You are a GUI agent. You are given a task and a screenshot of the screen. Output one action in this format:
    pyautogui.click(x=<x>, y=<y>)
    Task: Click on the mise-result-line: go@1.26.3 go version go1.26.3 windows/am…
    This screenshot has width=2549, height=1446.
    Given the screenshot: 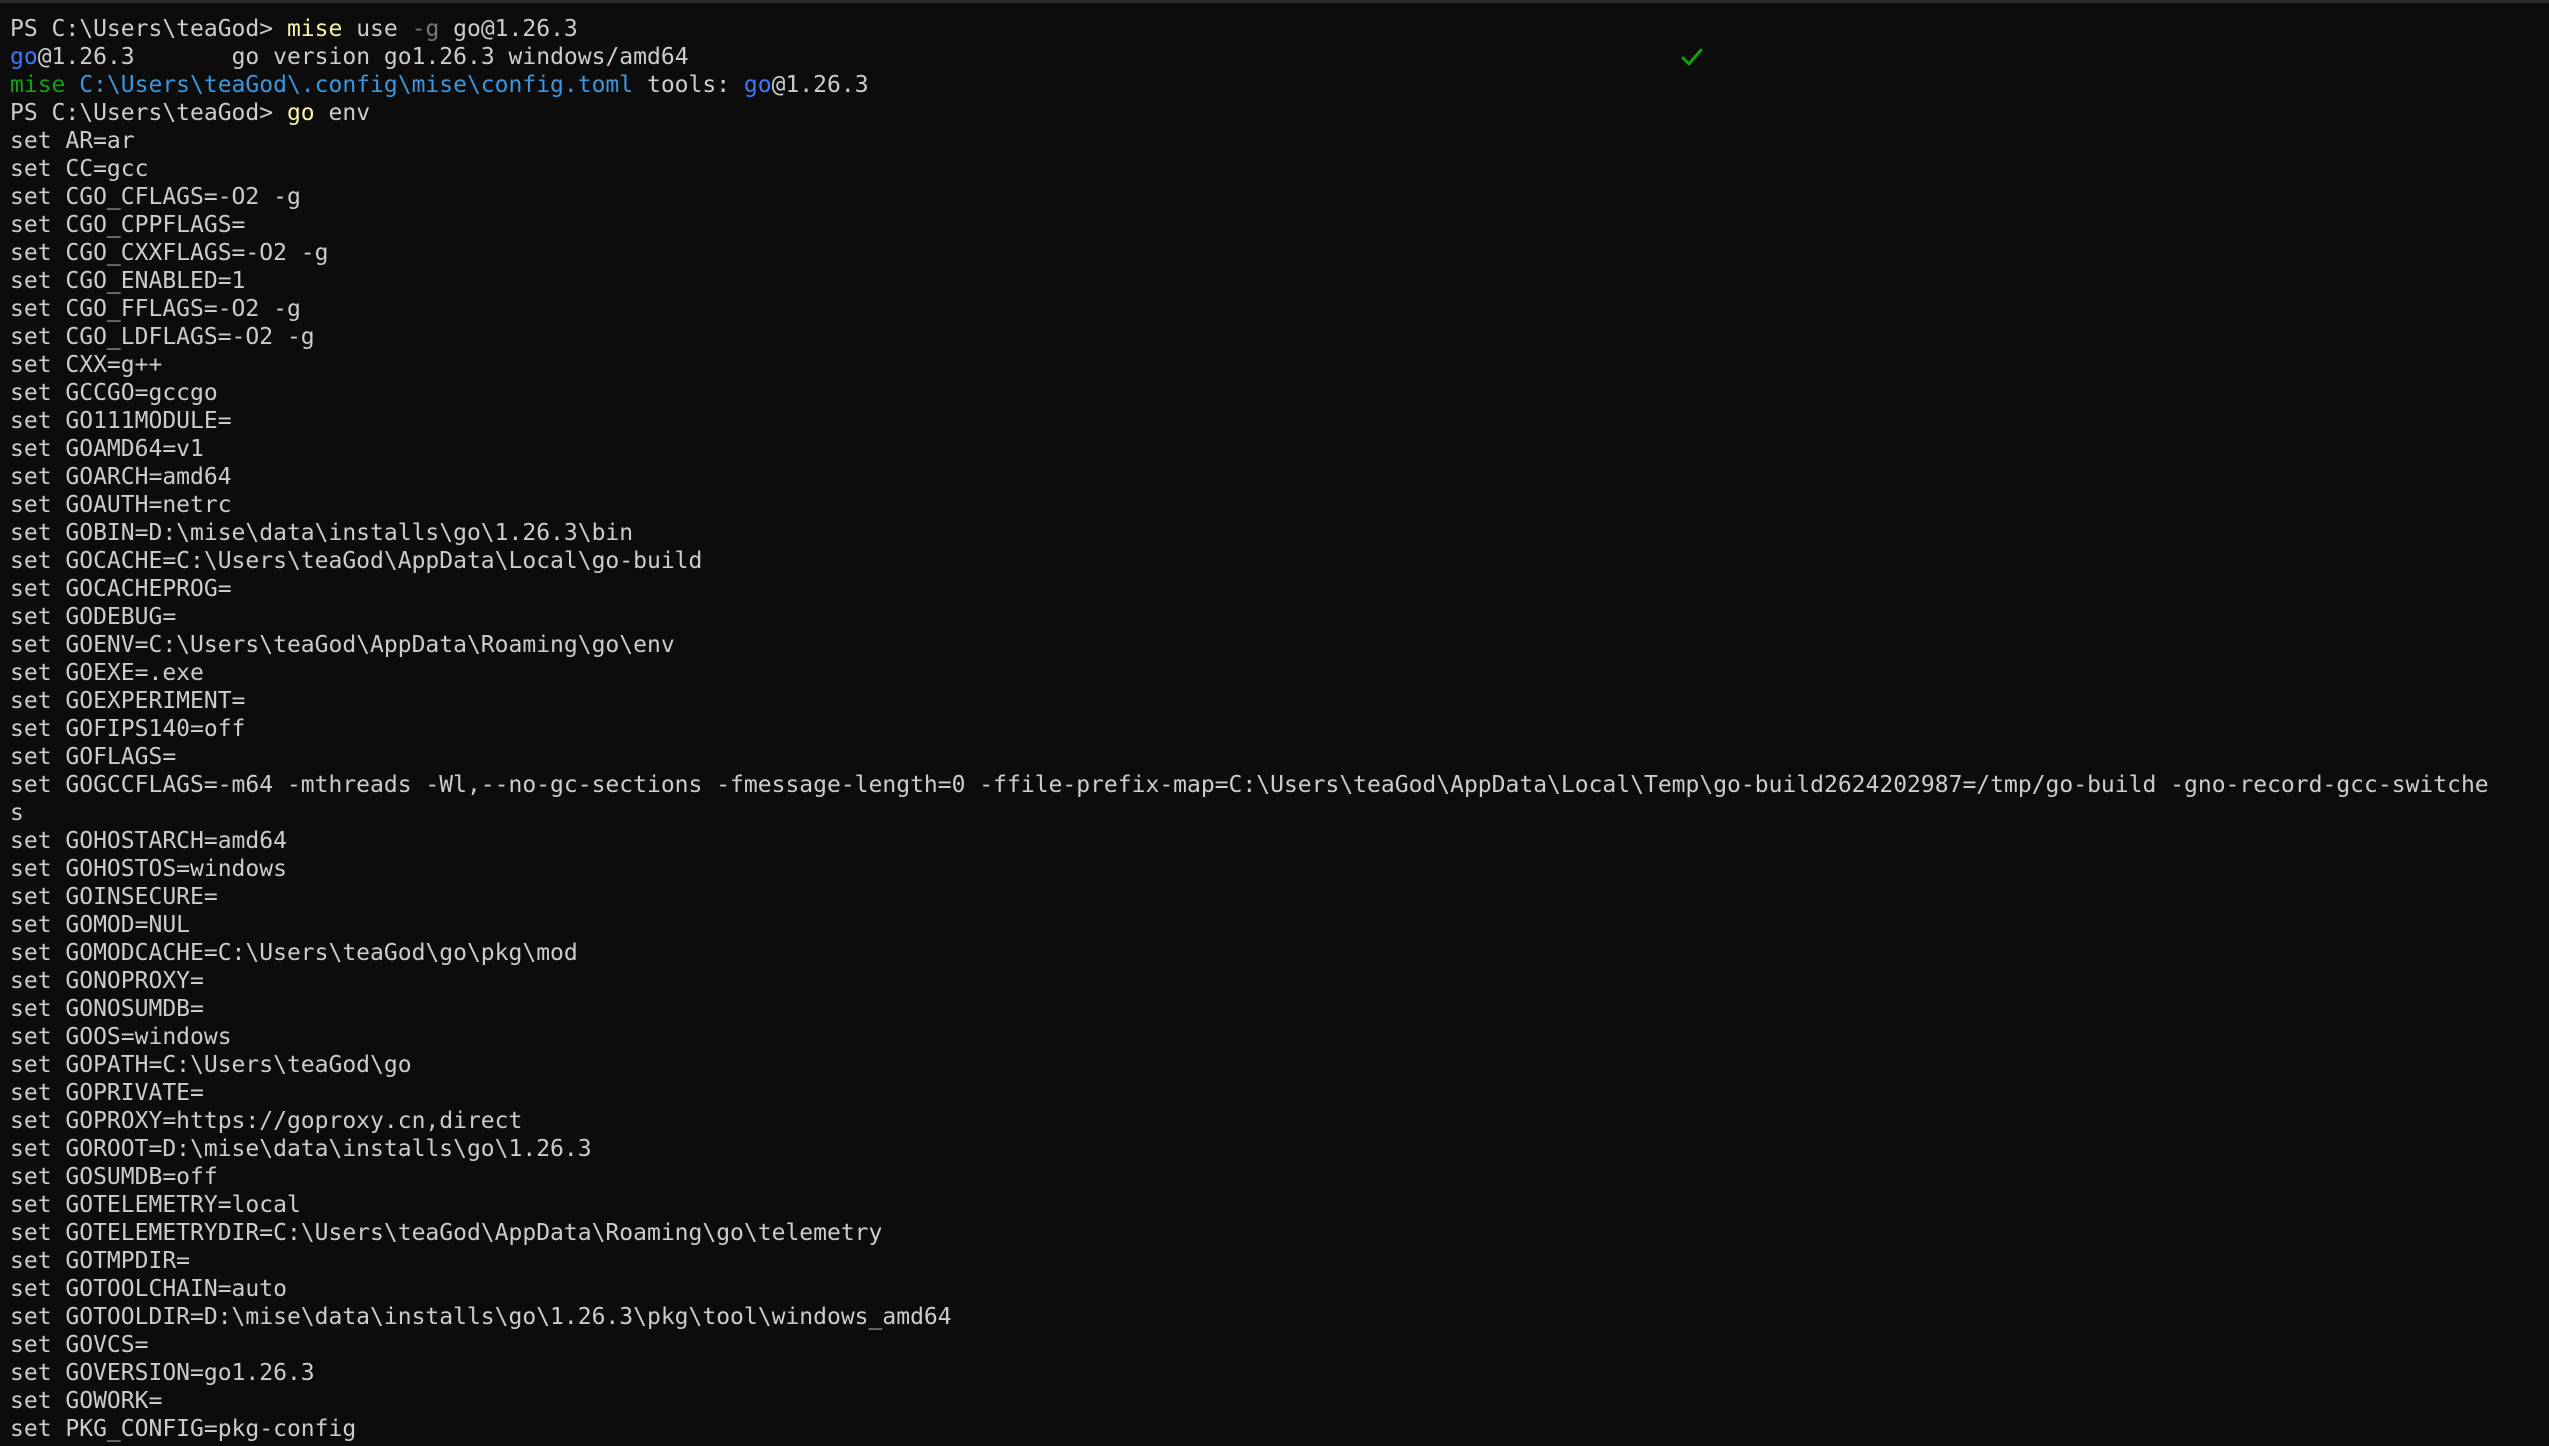 What is the action you would take?
    pyautogui.click(x=1279, y=57)
    